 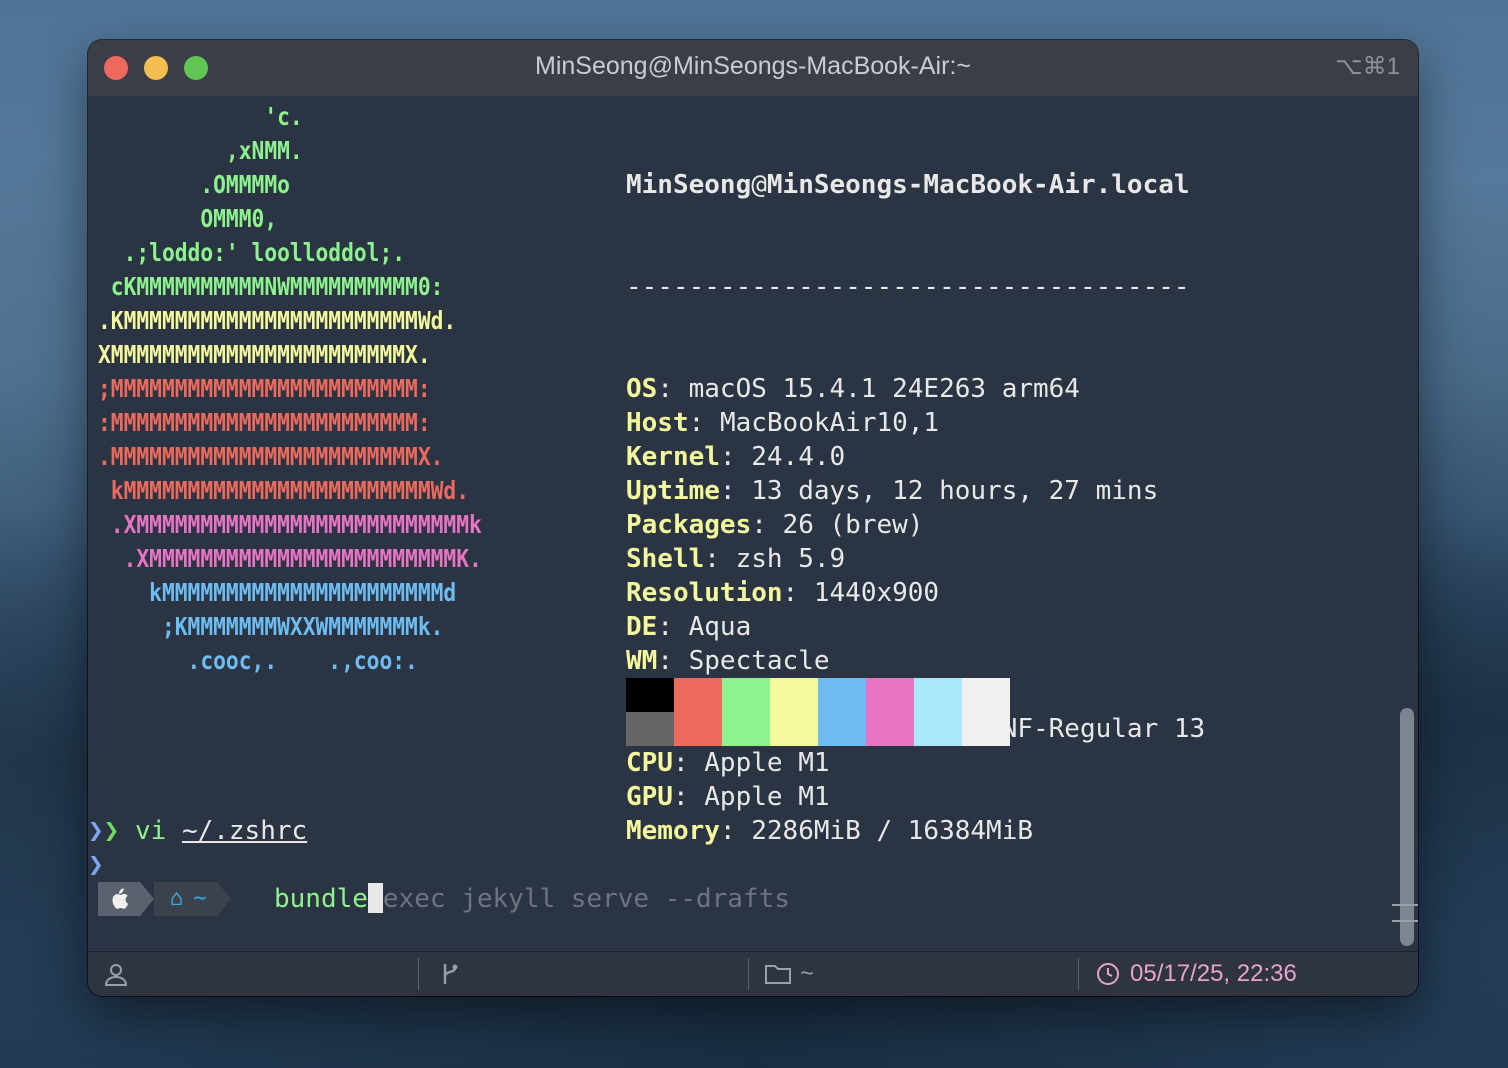 I want to click on logo-line: .cooc,. .,coo:., so click(x=258, y=660).